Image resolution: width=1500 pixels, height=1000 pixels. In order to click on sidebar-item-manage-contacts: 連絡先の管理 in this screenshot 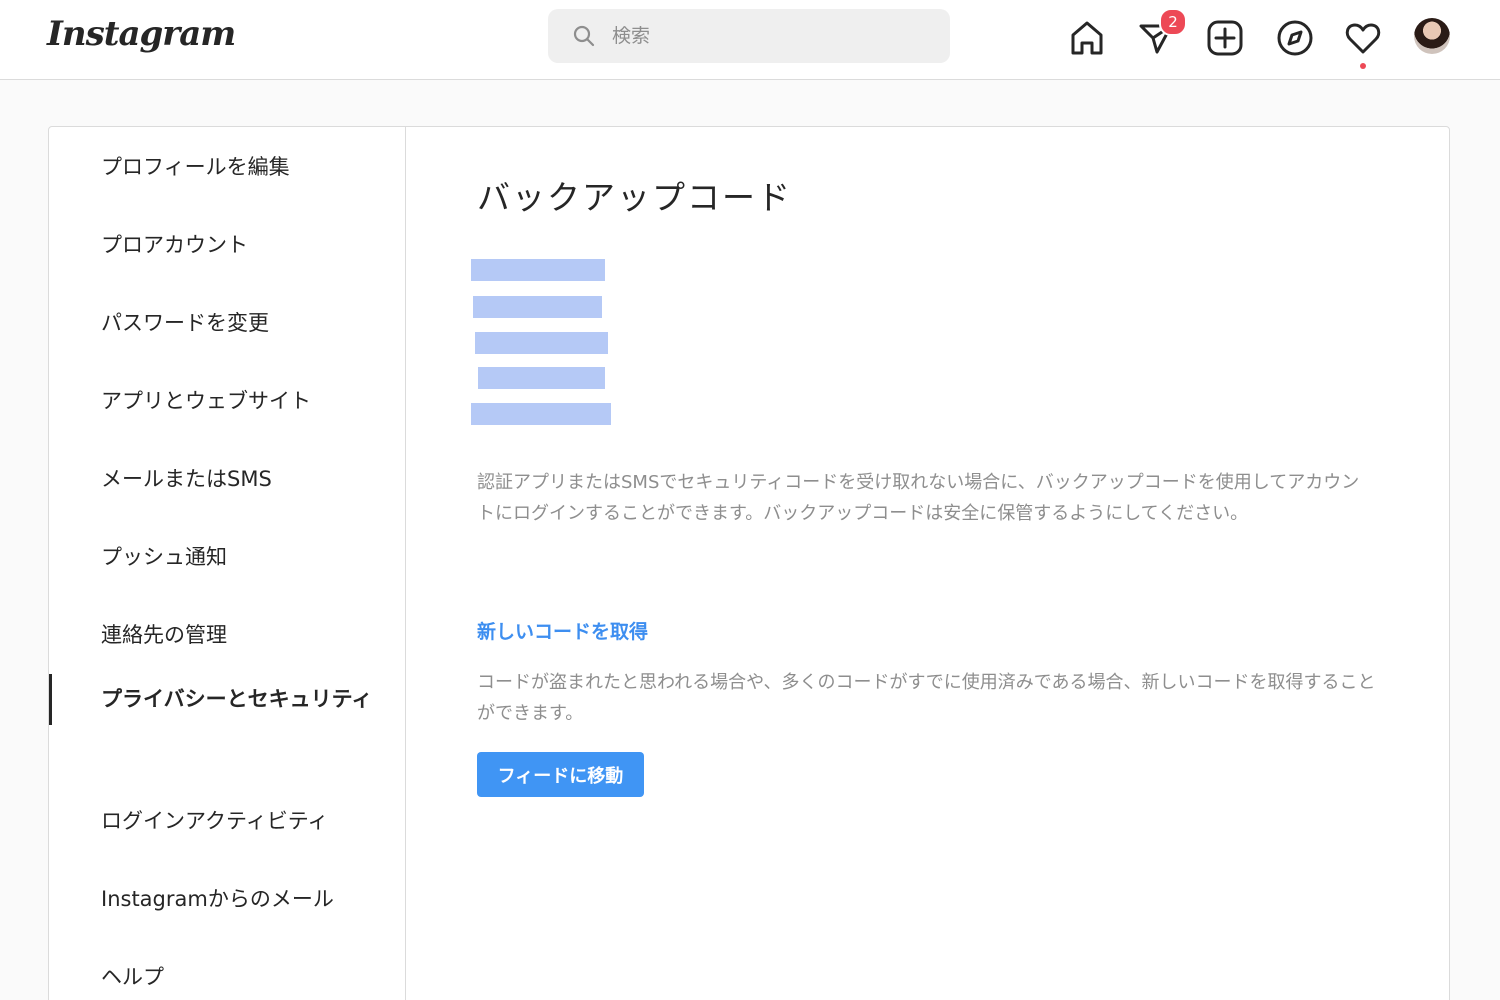, I will do `click(227, 635)`.